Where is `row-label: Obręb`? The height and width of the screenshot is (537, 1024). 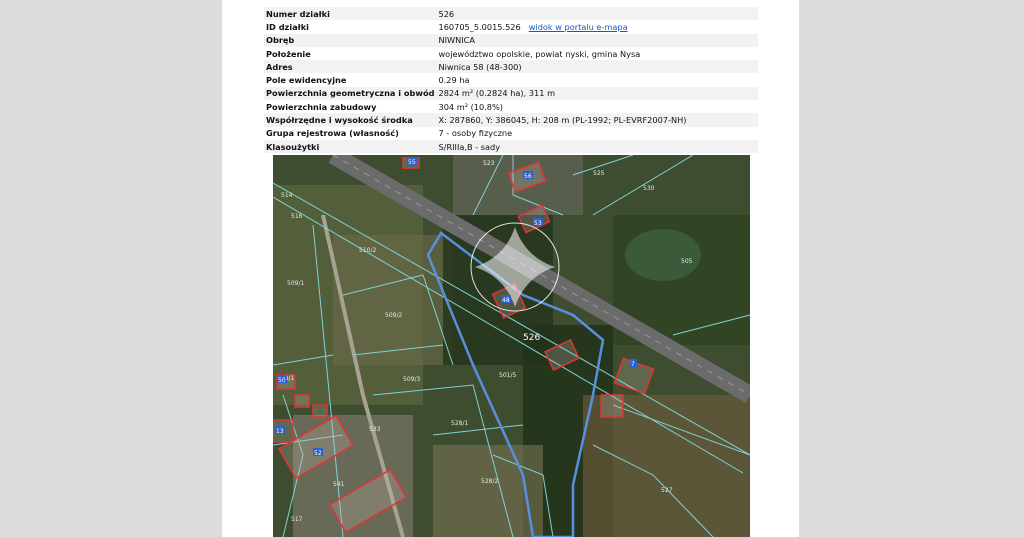 row-label: Obręb is located at coordinates (350, 40).